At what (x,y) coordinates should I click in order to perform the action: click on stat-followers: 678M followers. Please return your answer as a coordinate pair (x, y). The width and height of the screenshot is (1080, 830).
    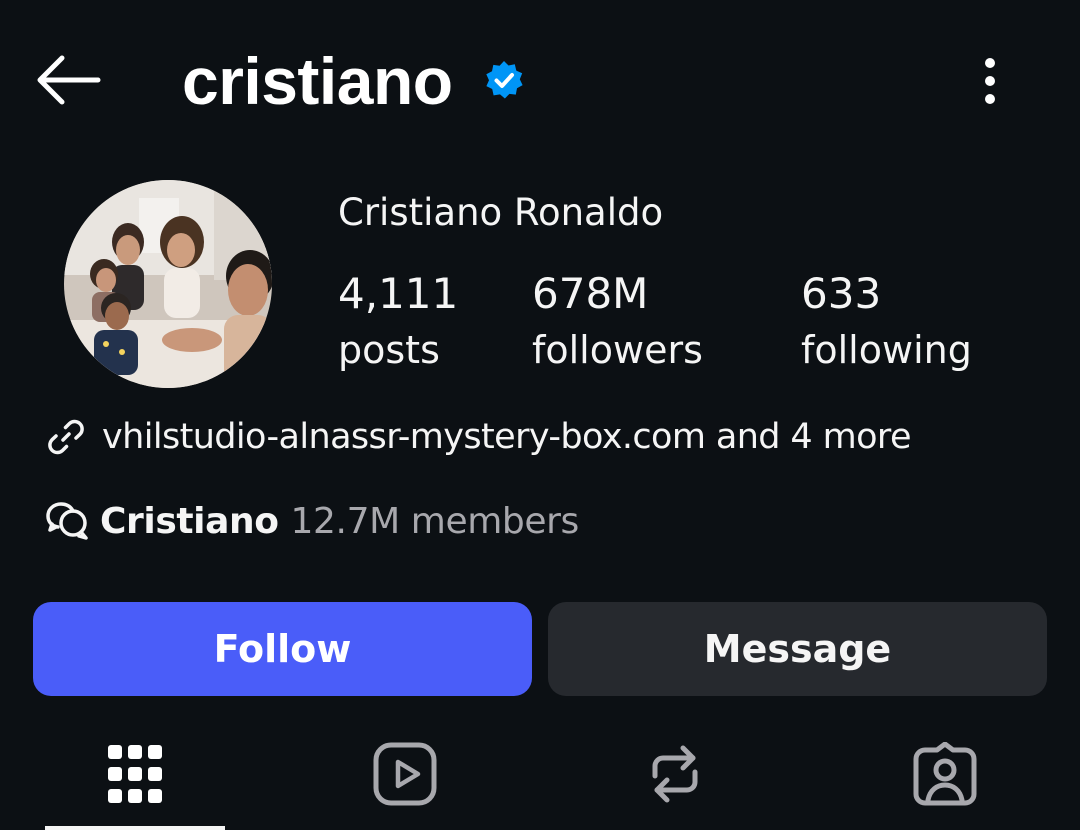
    Looking at the image, I should click on (617, 322).